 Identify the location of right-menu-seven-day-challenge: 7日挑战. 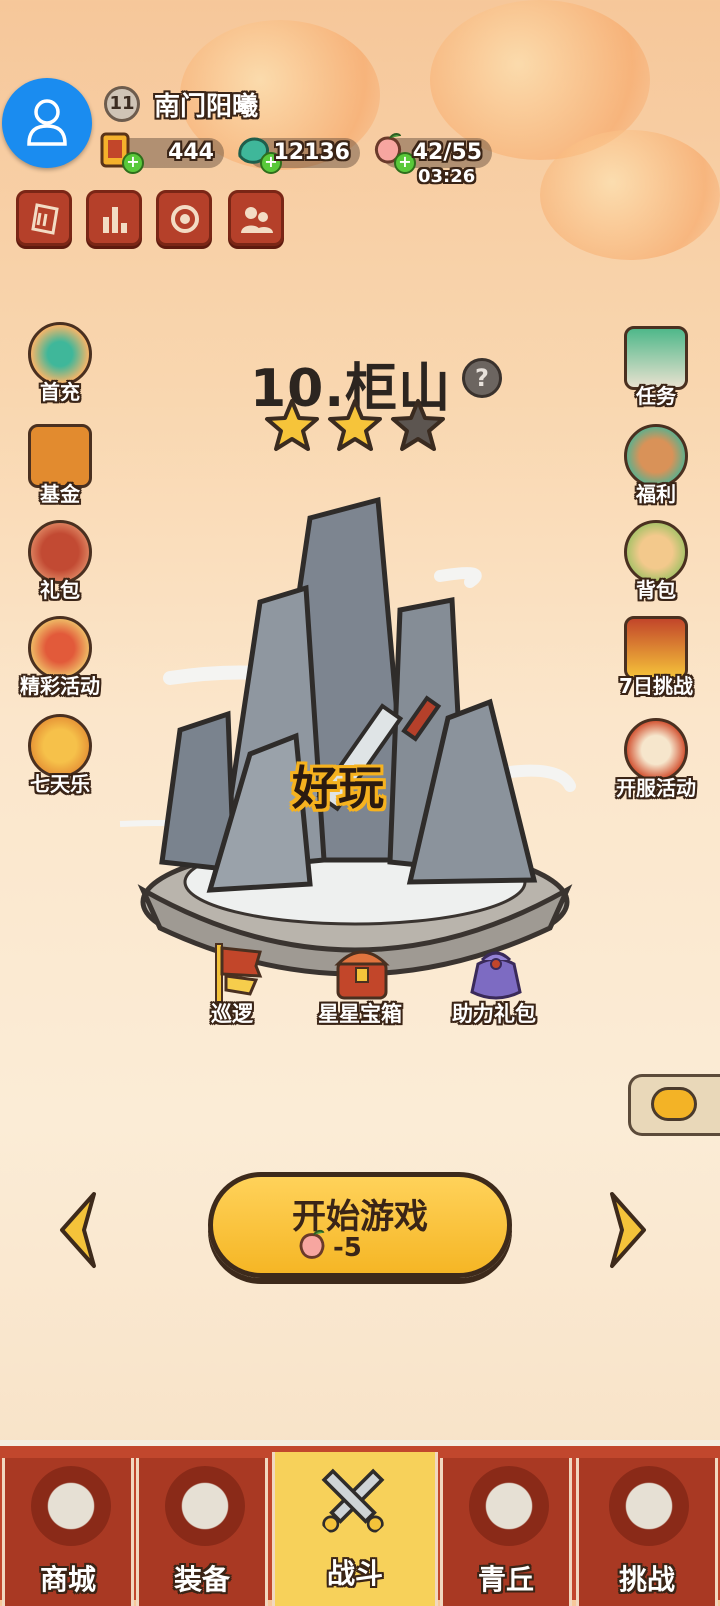
(656, 664).